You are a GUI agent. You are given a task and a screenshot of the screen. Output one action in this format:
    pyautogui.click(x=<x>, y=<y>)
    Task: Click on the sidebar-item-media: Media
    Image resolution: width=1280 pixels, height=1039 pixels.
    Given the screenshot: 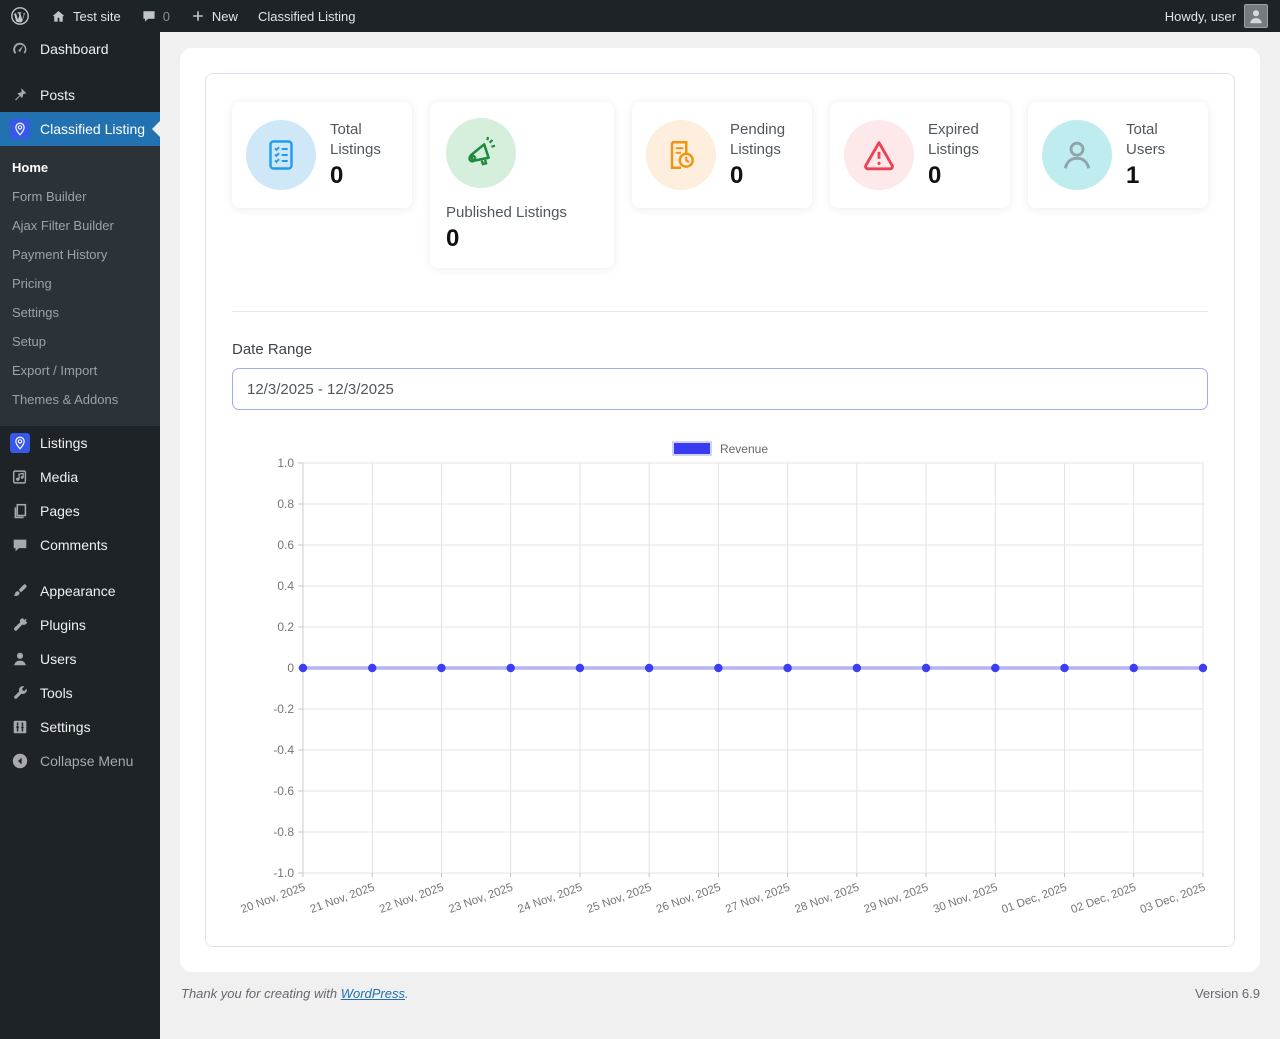 What is the action you would take?
    pyautogui.click(x=80, y=477)
    